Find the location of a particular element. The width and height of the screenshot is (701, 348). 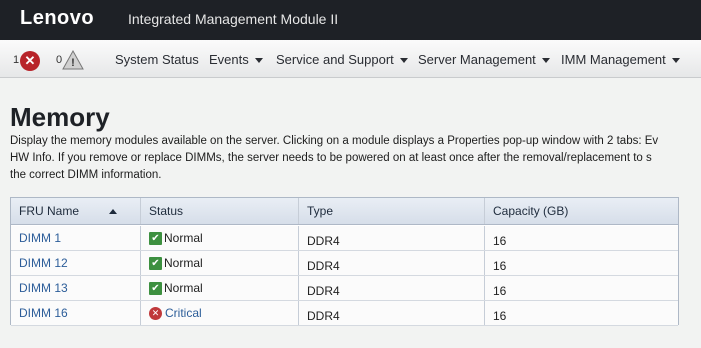

warning-icon: ! is located at coordinates (73, 60).